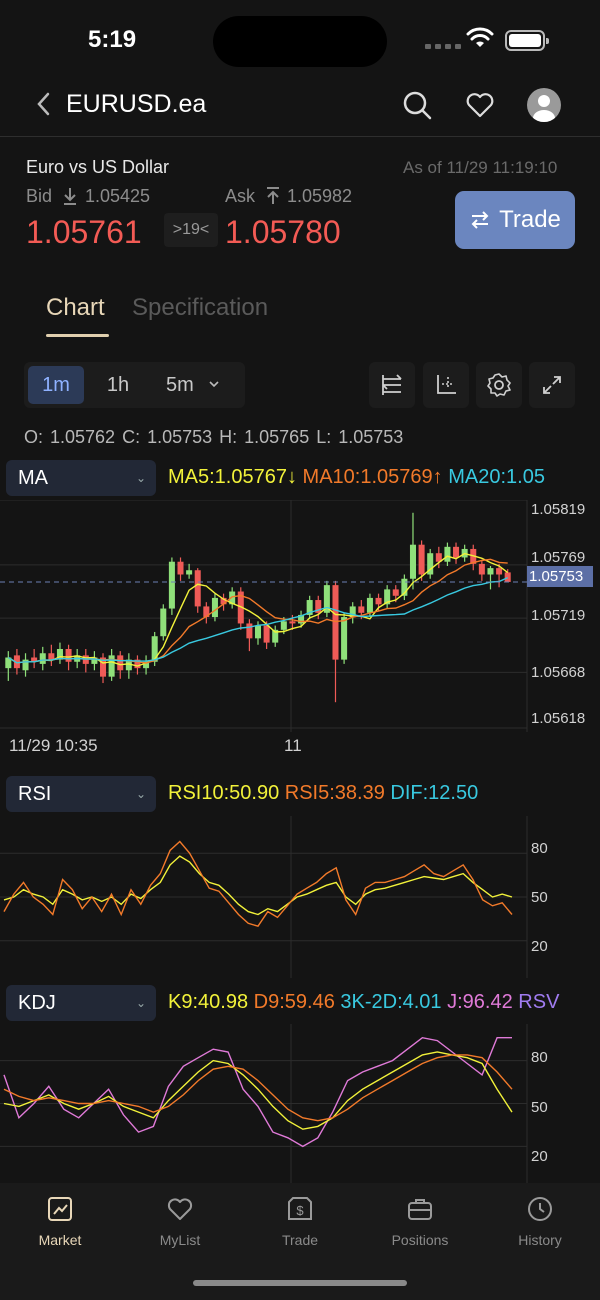 This screenshot has height=1300, width=600. I want to click on swap-icon, so click(480, 220).